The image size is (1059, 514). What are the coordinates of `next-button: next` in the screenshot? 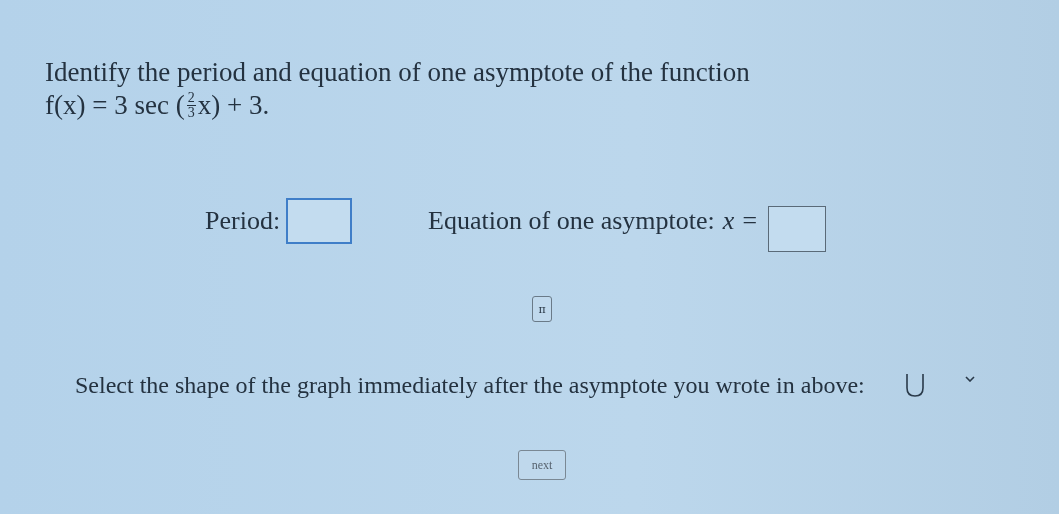 It's located at (542, 465).